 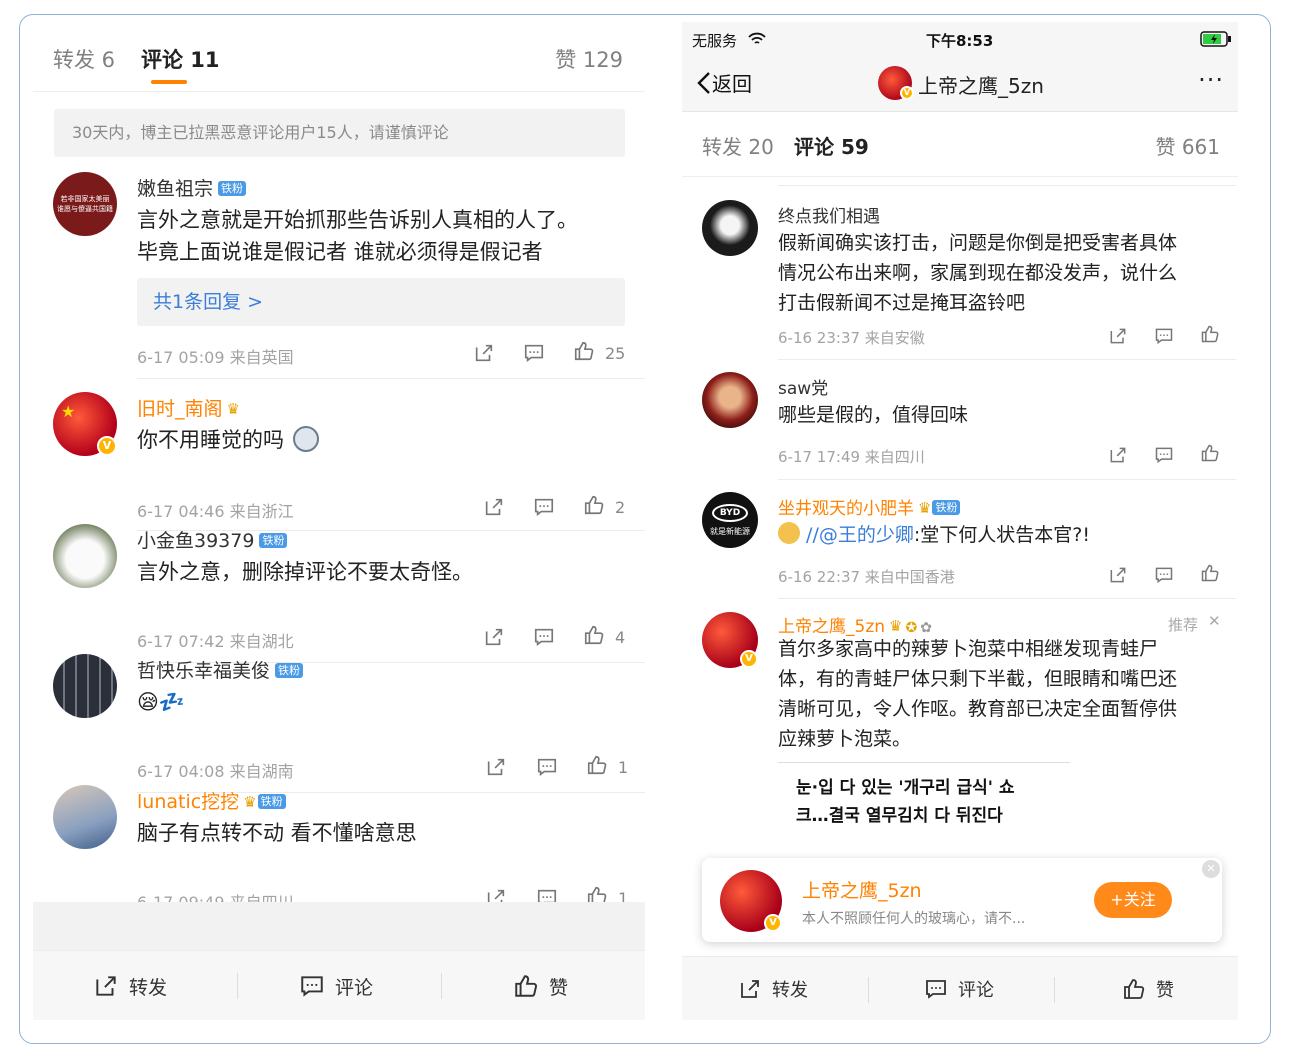 What do you see at coordinates (161, 702) in the screenshot?
I see `sleepy-emoji-icon: 😪💤` at bounding box center [161, 702].